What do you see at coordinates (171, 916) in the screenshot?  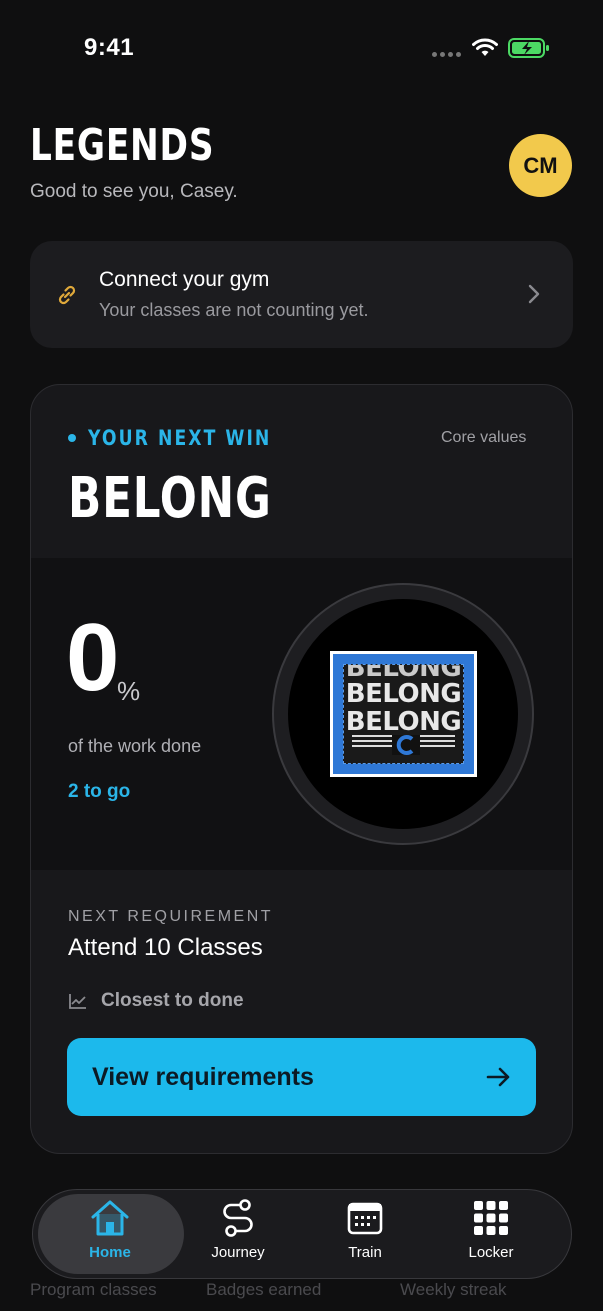 I see `next-requirement-label: NEXT REQUIREMENT` at bounding box center [171, 916].